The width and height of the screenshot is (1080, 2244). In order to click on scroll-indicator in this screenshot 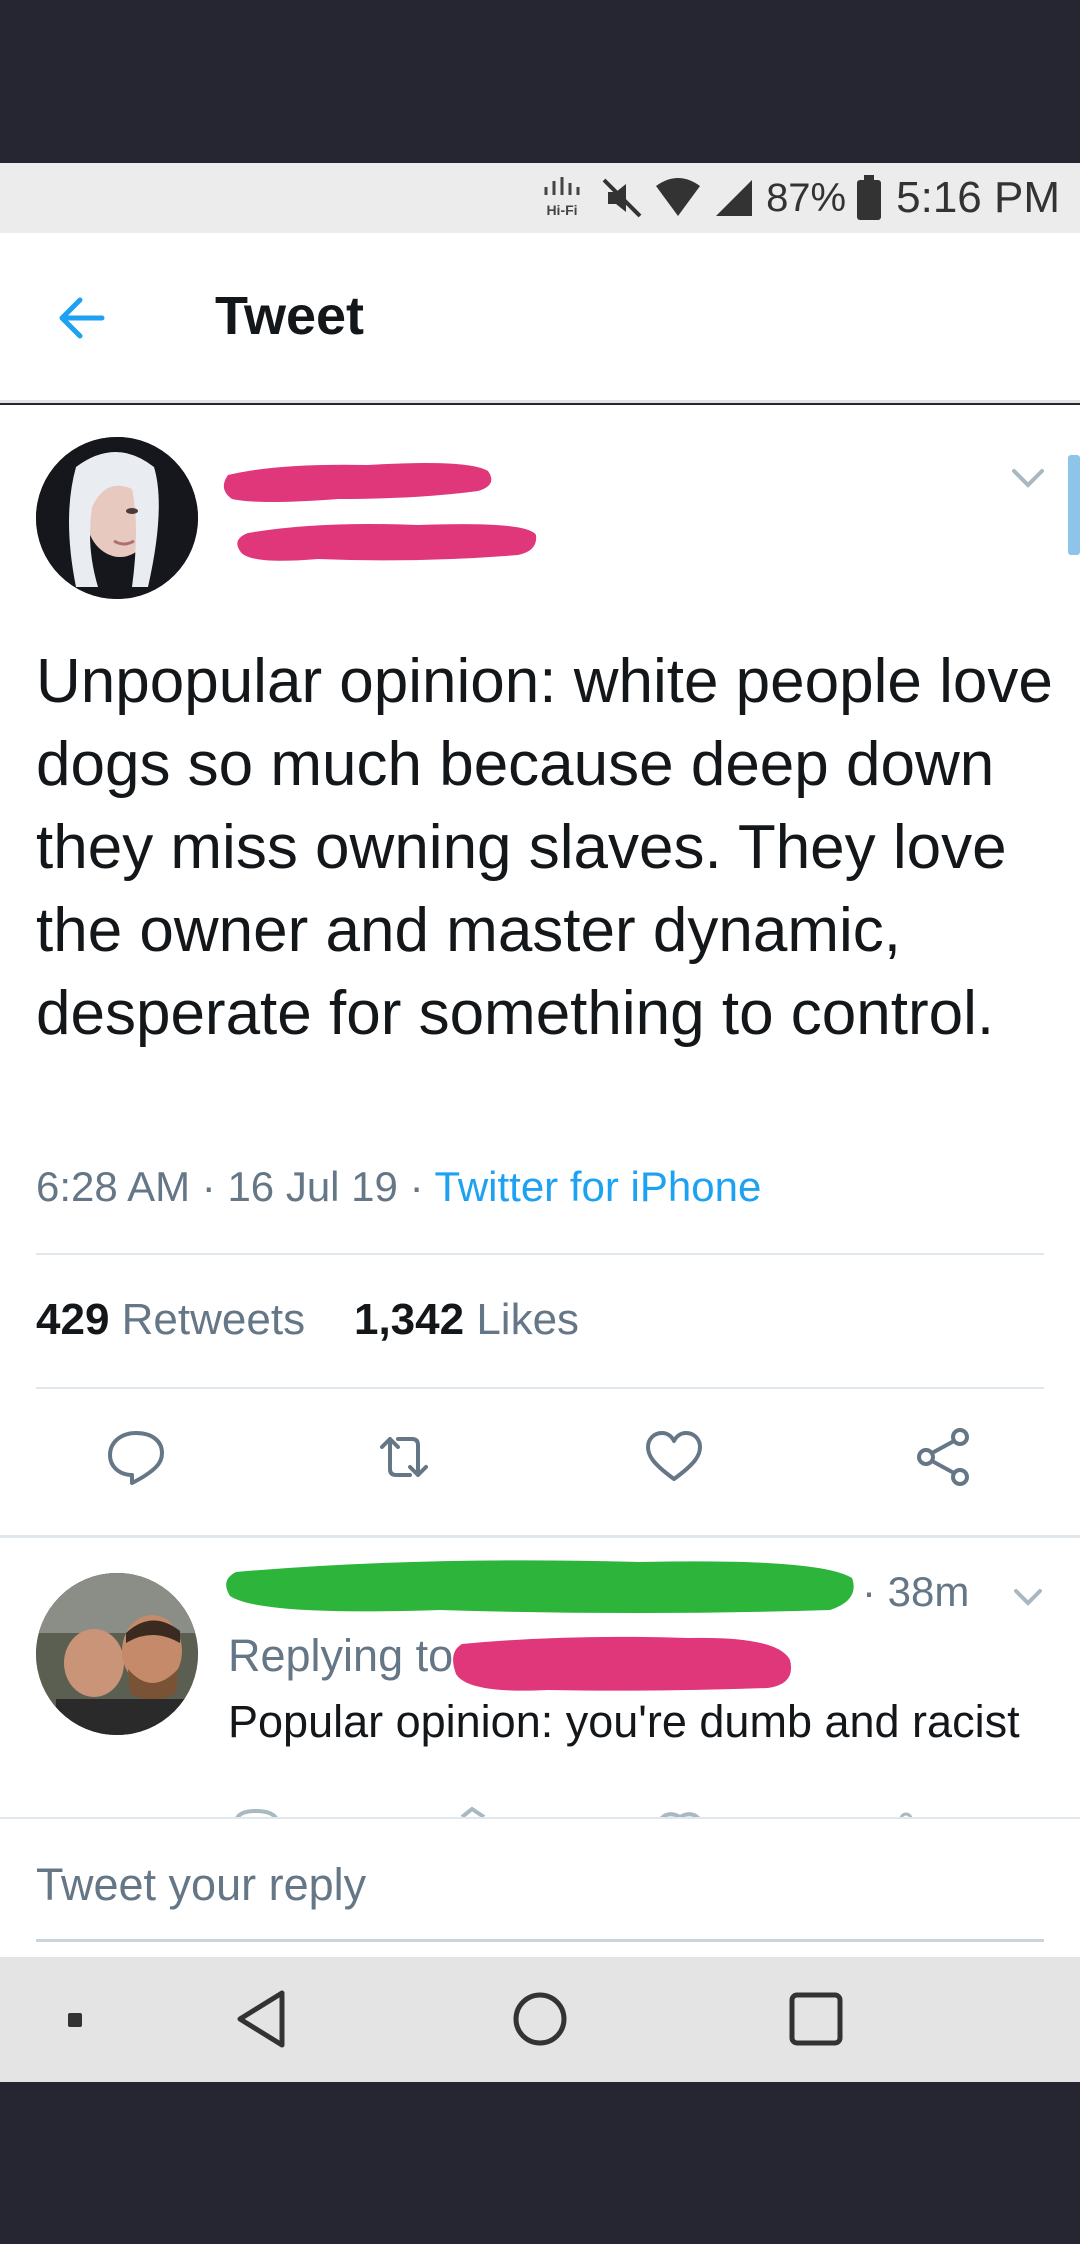, I will do `click(1074, 505)`.